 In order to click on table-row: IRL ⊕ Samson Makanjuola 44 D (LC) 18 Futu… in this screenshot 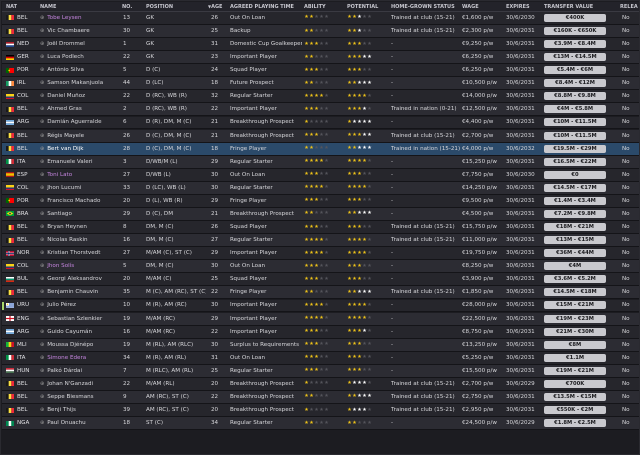, I will do `click(320, 84)`.